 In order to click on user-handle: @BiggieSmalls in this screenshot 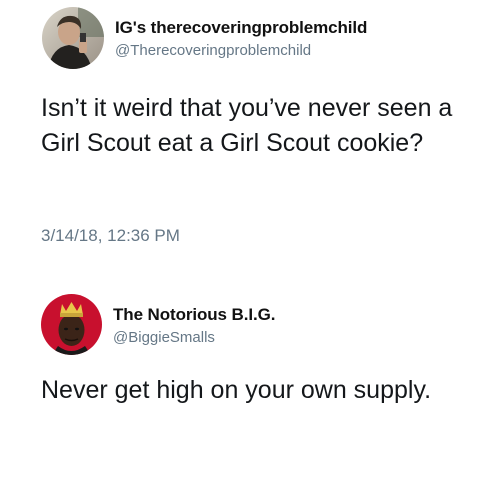, I will do `click(164, 337)`.